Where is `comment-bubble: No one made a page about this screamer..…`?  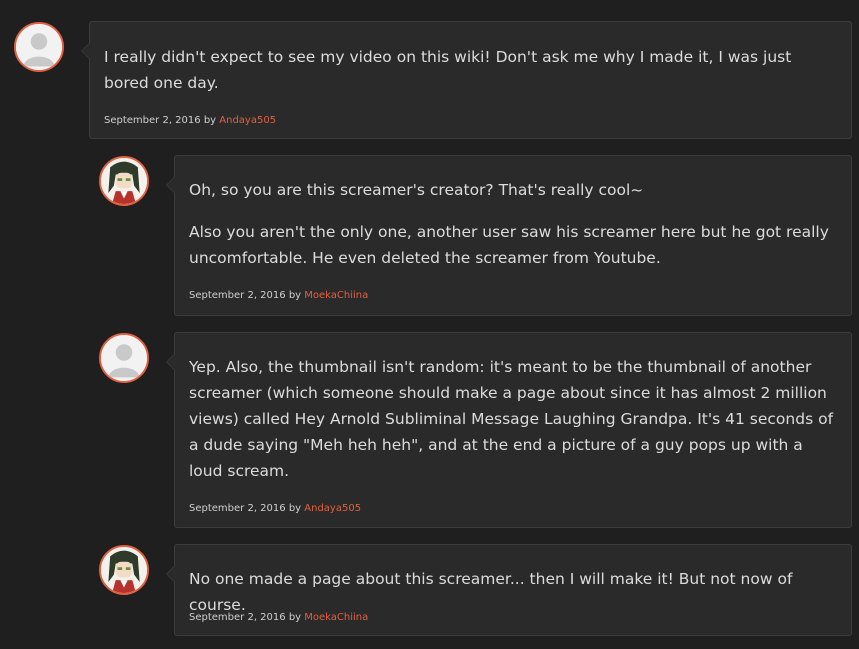
comment-bubble: No one made a page about this screamer..… is located at coordinates (509, 590).